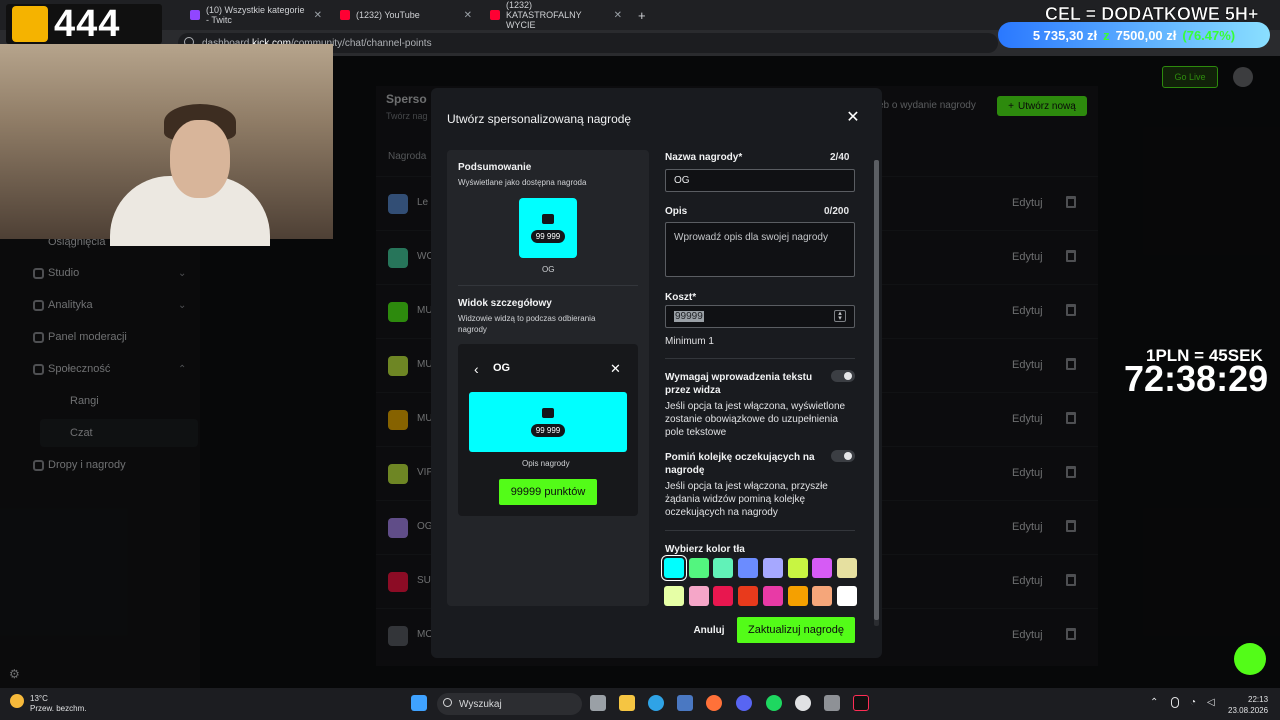 This screenshot has width=1280, height=720. I want to click on network-icon: ◔, so click(1193, 702).